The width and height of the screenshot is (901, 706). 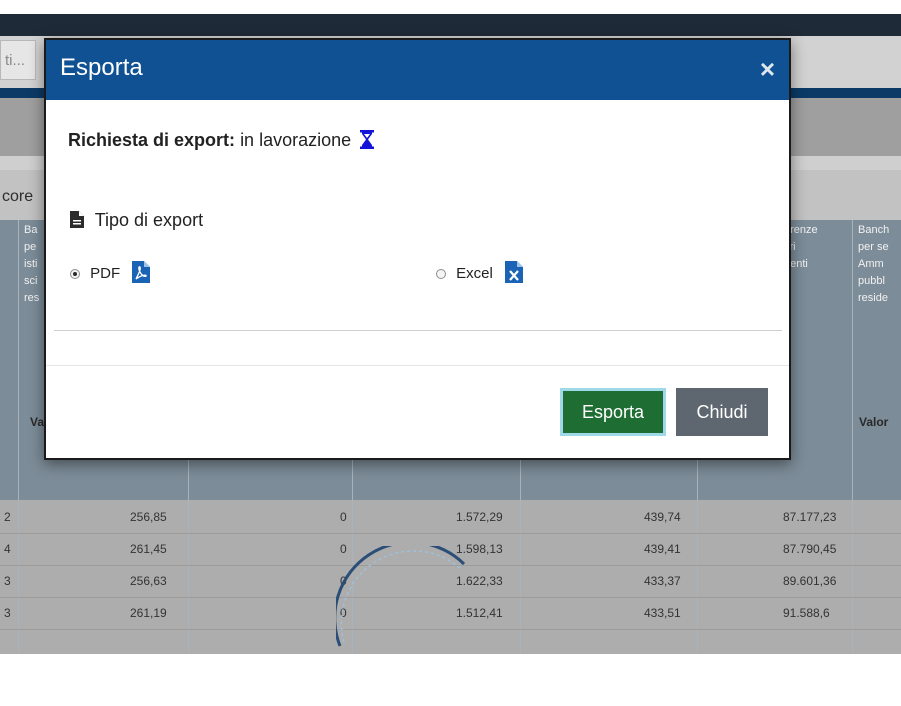 What do you see at coordinates (401, 596) in the screenshot?
I see `loading-spinner-icon` at bounding box center [401, 596].